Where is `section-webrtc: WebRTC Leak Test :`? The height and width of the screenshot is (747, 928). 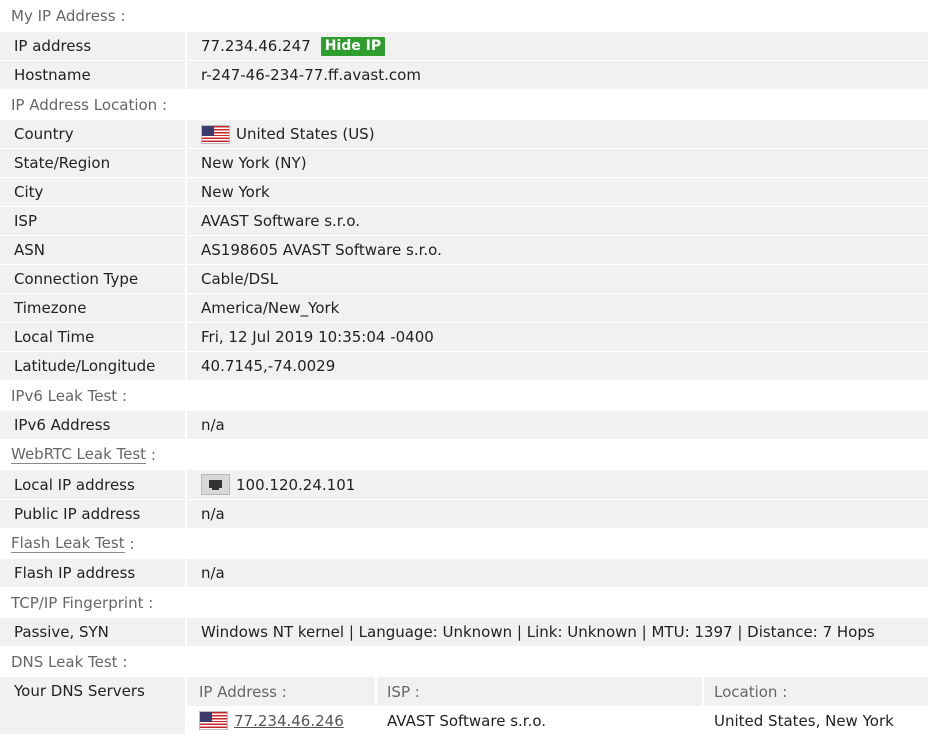 section-webrtc: WebRTC Leak Test : is located at coordinates (464, 454).